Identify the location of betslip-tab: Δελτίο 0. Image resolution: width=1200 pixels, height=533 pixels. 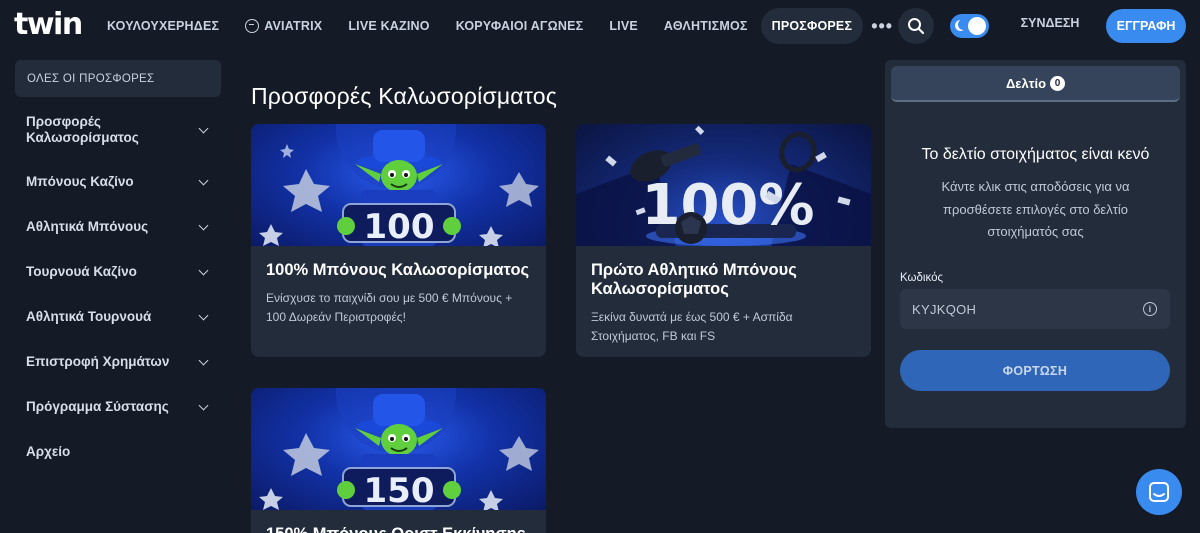
(1035, 84).